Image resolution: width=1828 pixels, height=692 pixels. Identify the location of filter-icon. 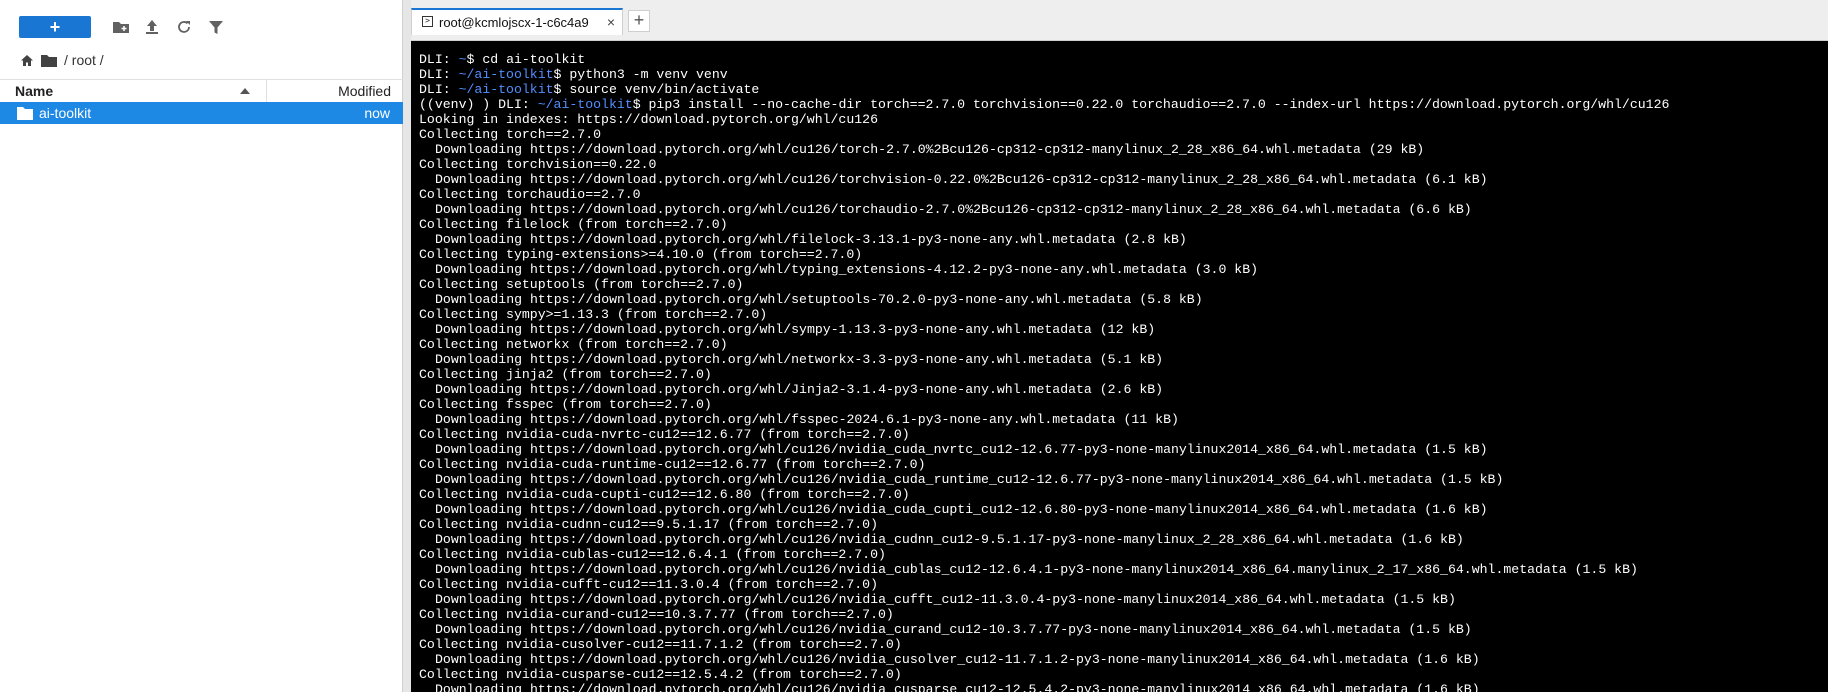
(216, 27).